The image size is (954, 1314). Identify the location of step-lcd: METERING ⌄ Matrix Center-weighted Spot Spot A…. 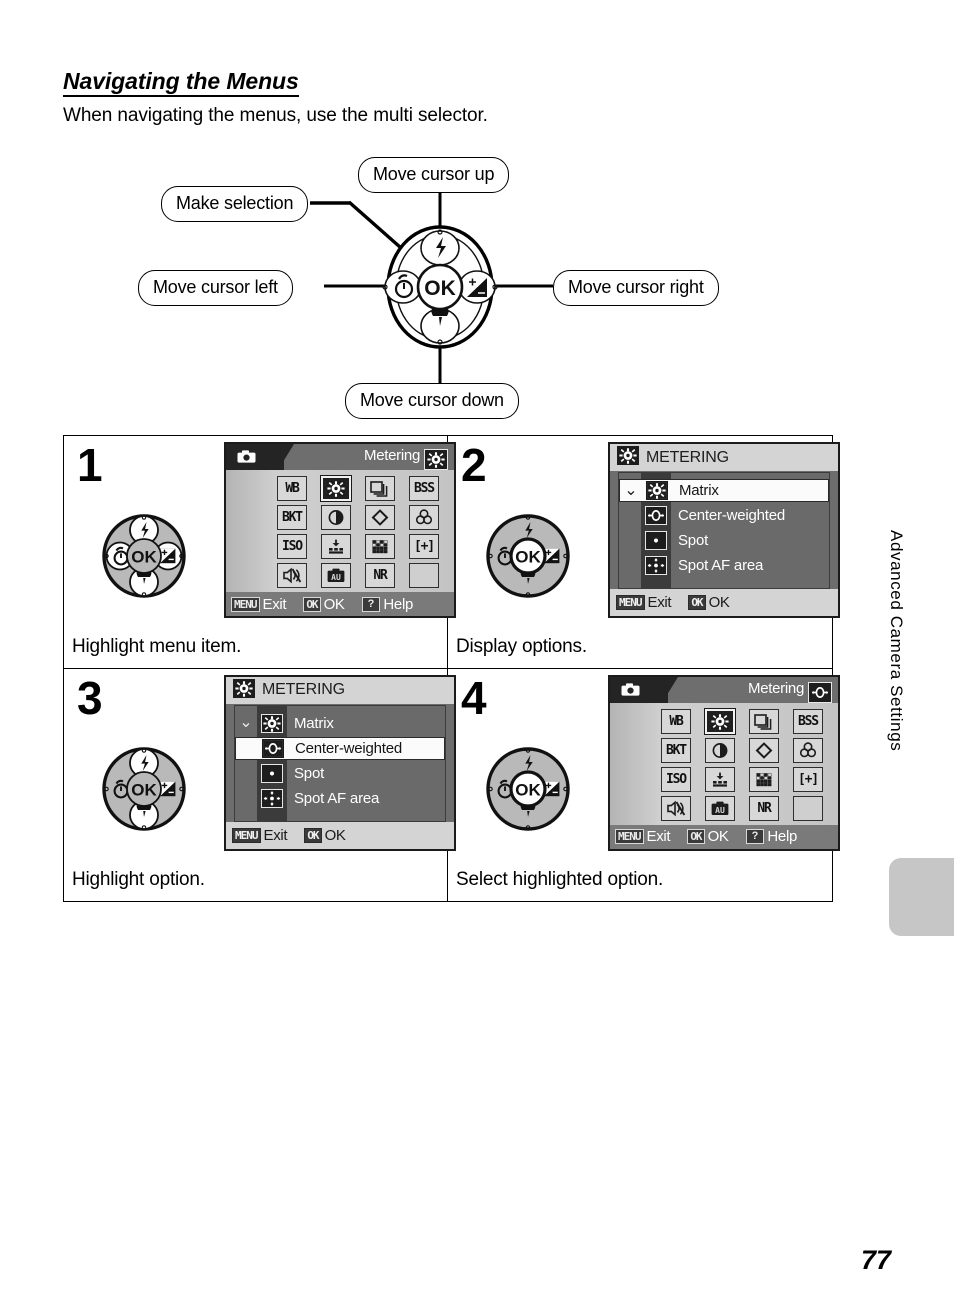
(724, 530).